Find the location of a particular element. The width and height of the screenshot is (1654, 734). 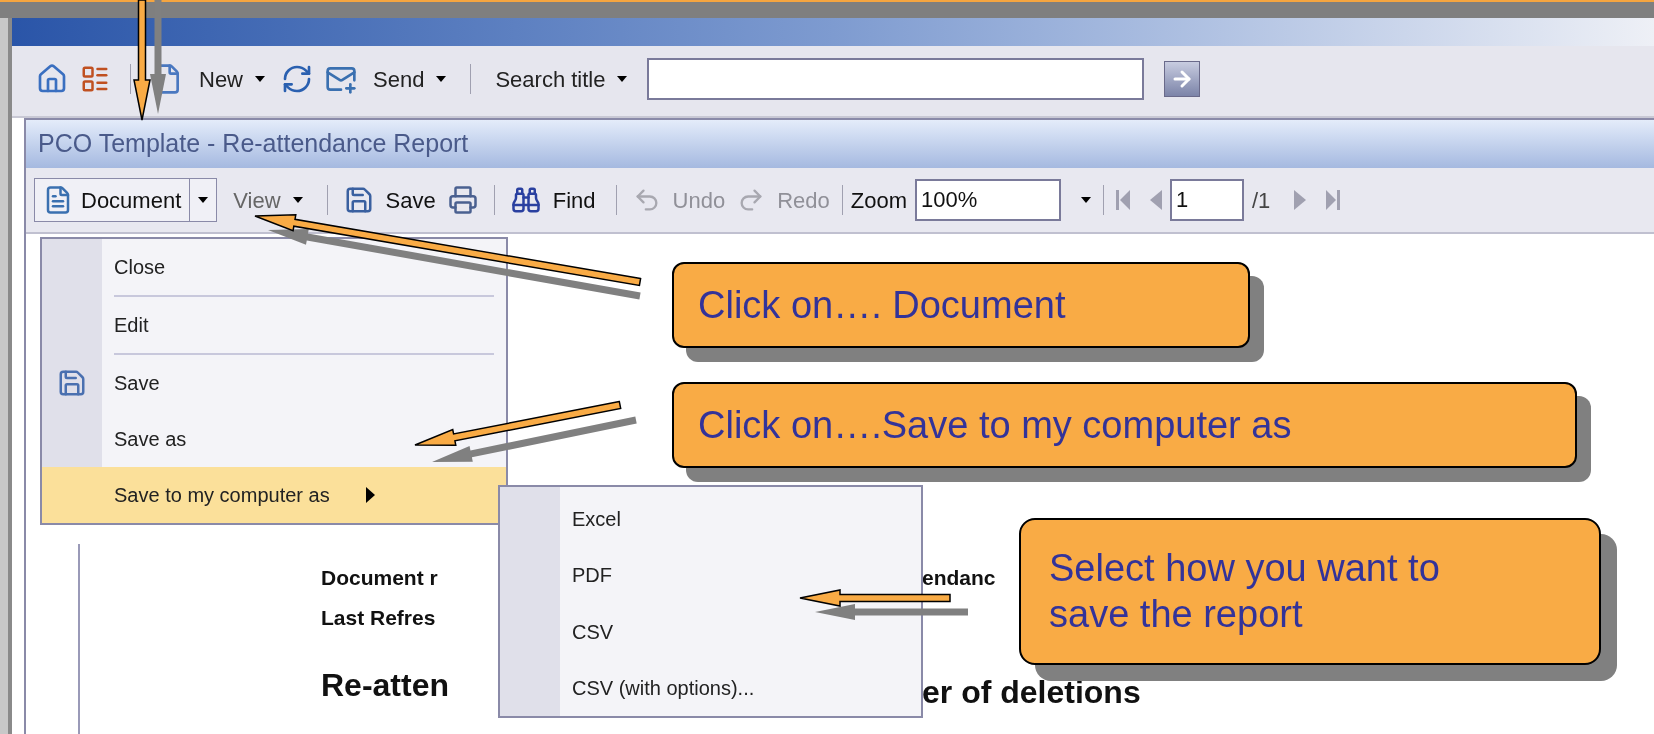

save-icon is located at coordinates (72, 383).